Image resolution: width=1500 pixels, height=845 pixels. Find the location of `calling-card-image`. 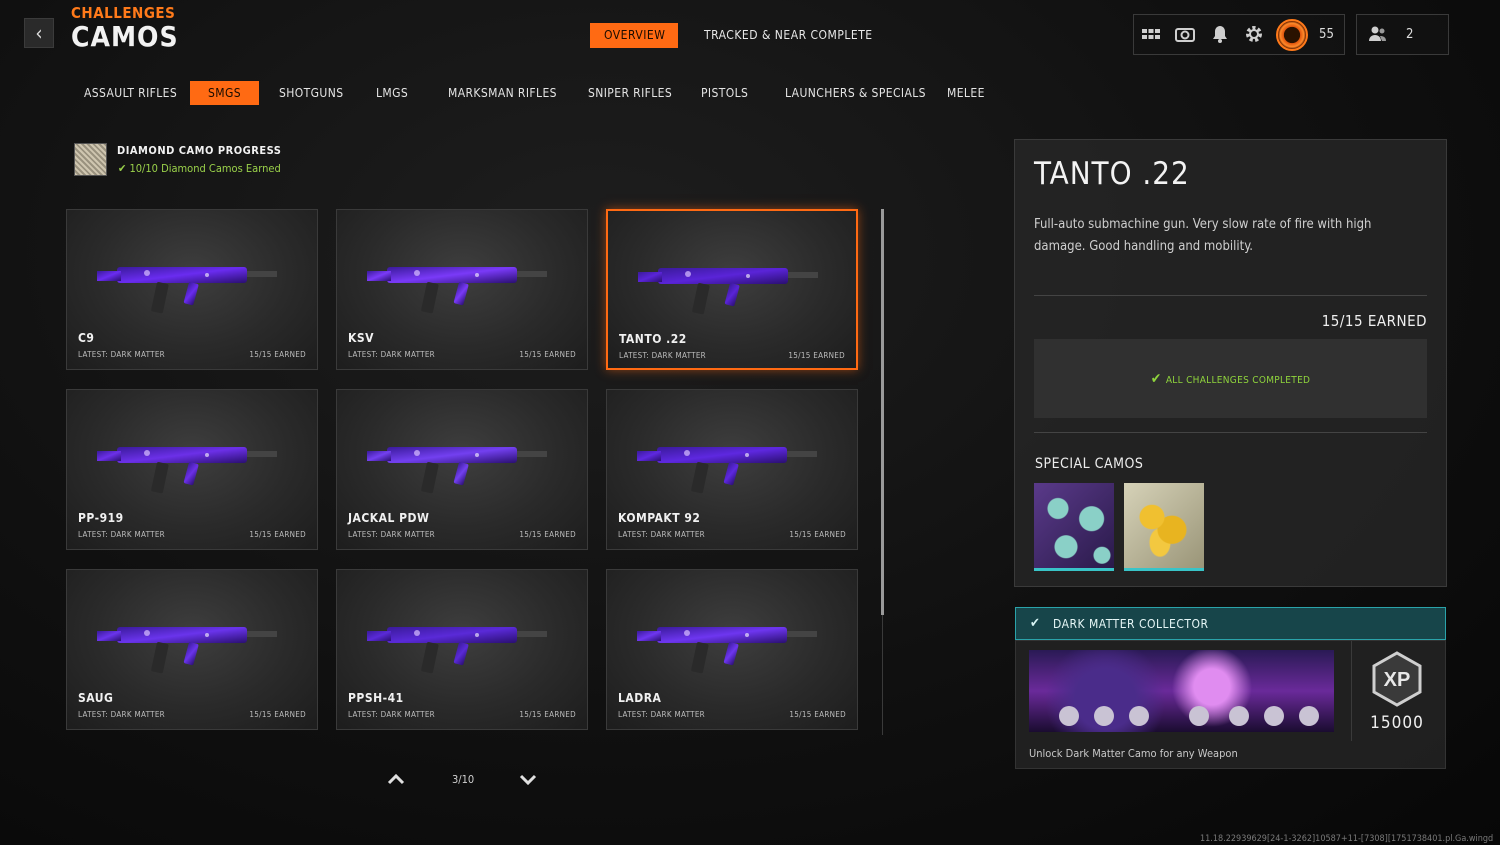

calling-card-image is located at coordinates (1181, 691).